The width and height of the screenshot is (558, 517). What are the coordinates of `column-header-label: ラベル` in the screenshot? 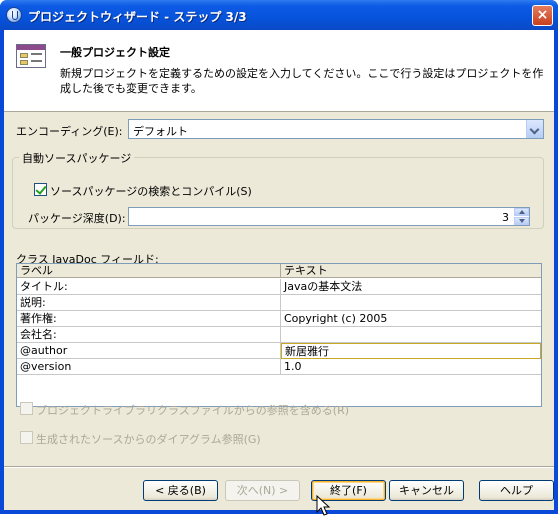 It's located at (149, 271).